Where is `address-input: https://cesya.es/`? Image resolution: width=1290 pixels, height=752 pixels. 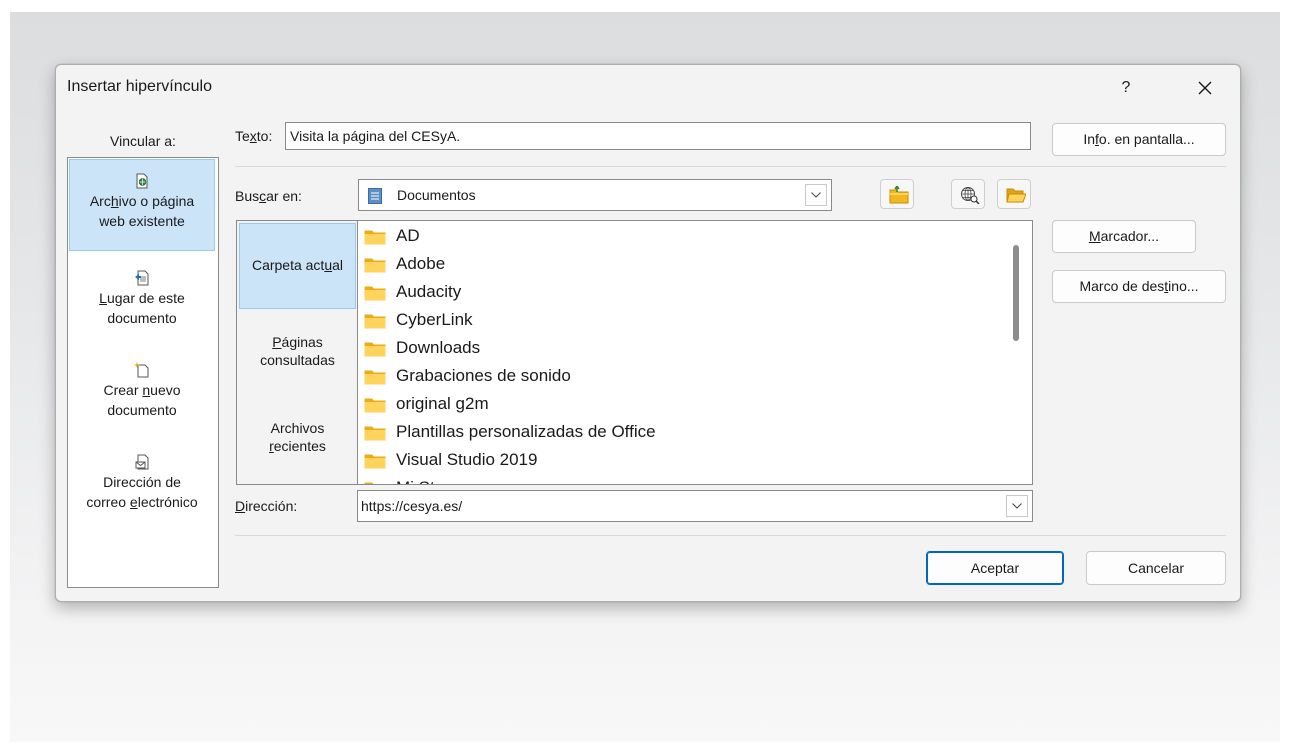
address-input: https://cesya.es/ is located at coordinates (695, 506).